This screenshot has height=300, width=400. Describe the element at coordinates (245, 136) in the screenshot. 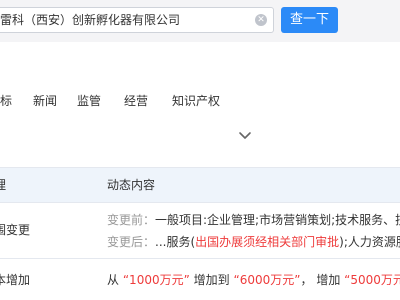

I see `chevron-down-icon` at that location.